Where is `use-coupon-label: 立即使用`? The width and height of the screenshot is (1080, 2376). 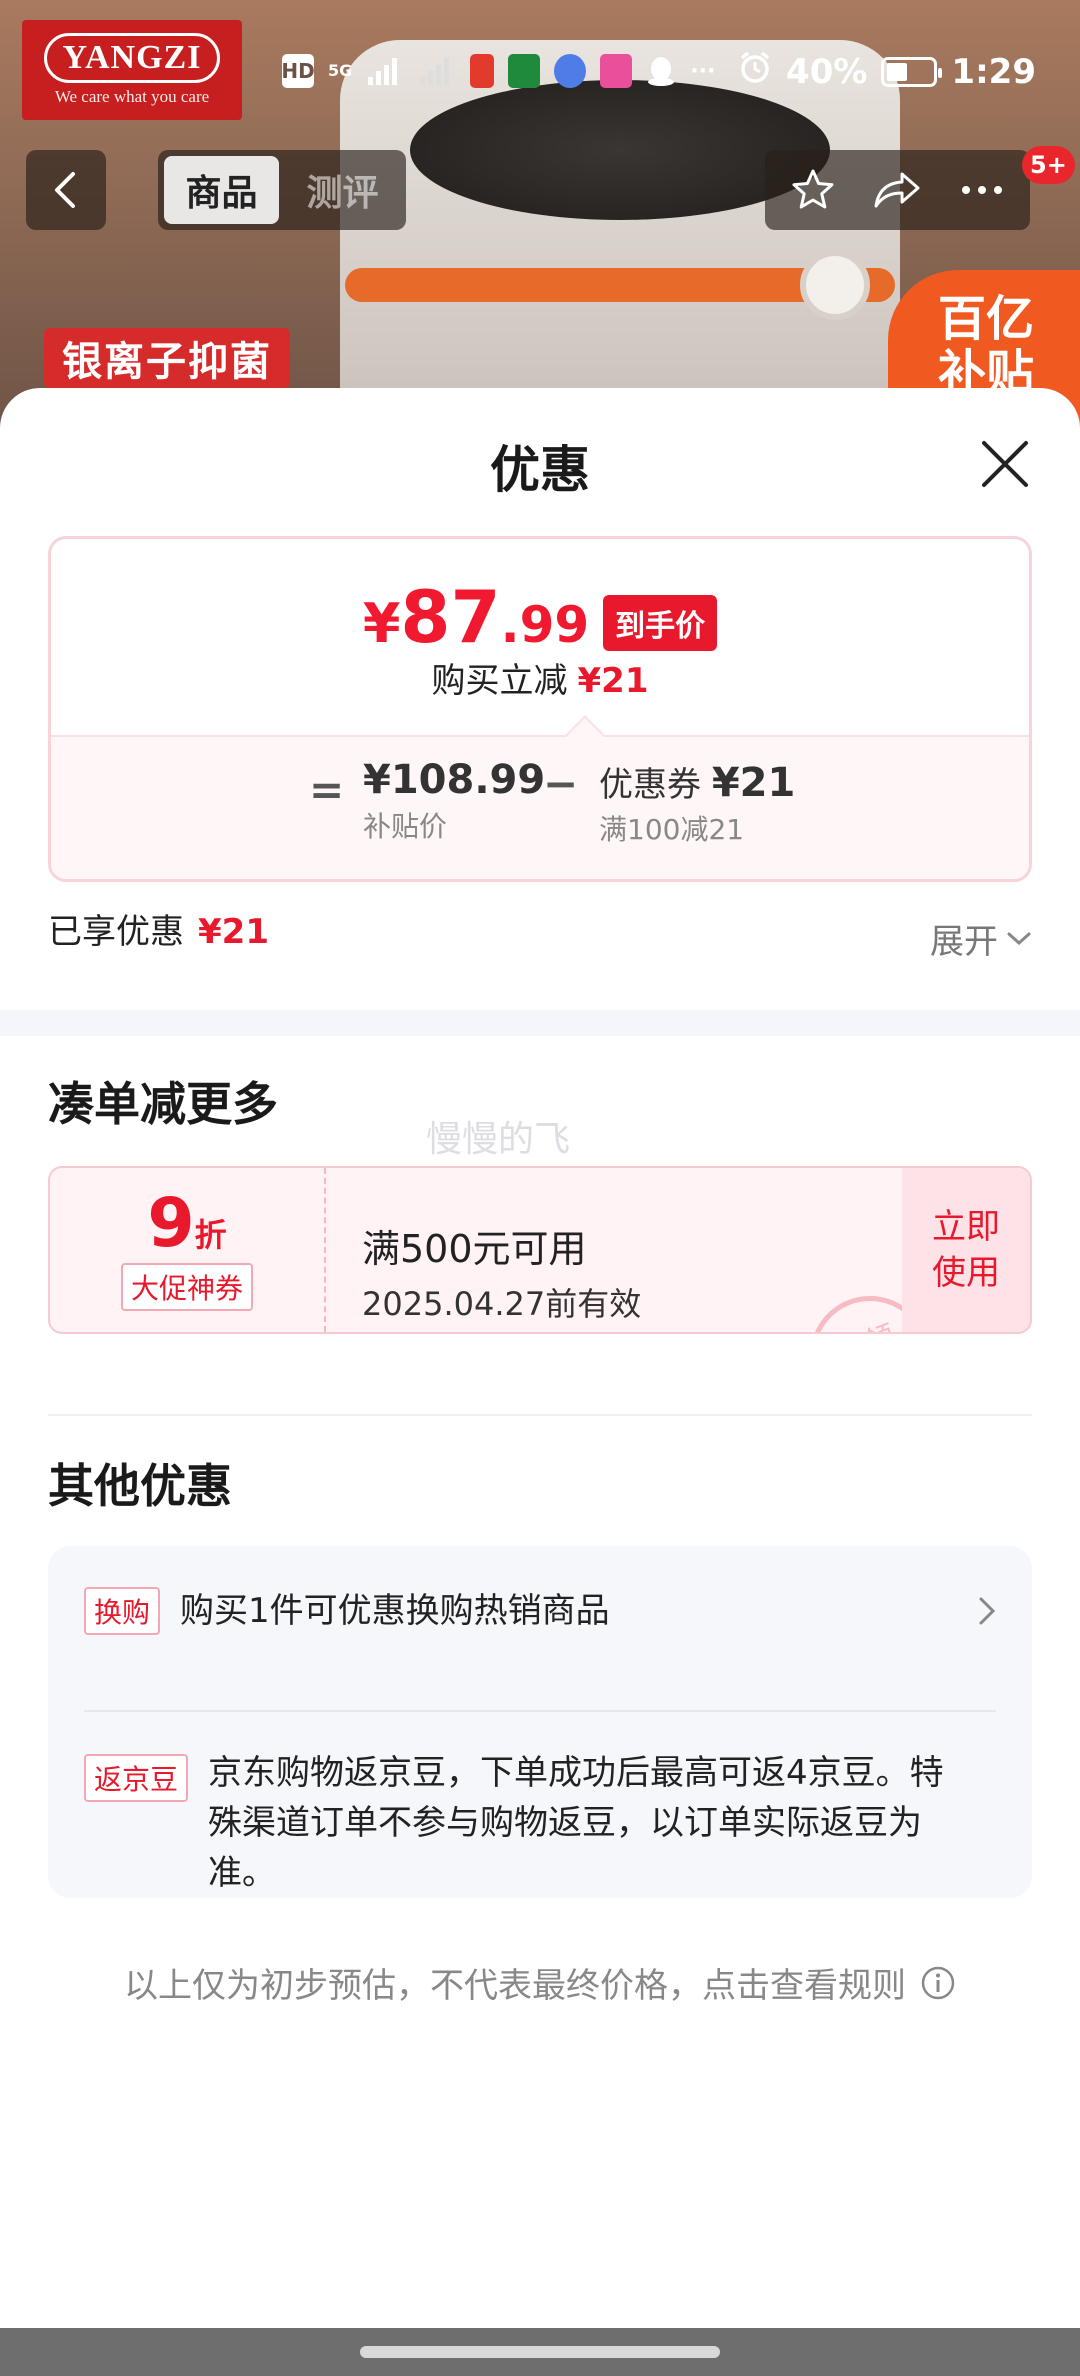 use-coupon-label: 立即使用 is located at coordinates (966, 1250).